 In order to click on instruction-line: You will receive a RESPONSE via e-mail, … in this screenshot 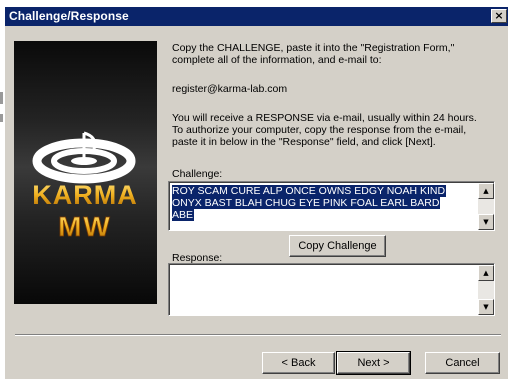, I will do `click(324, 118)`.